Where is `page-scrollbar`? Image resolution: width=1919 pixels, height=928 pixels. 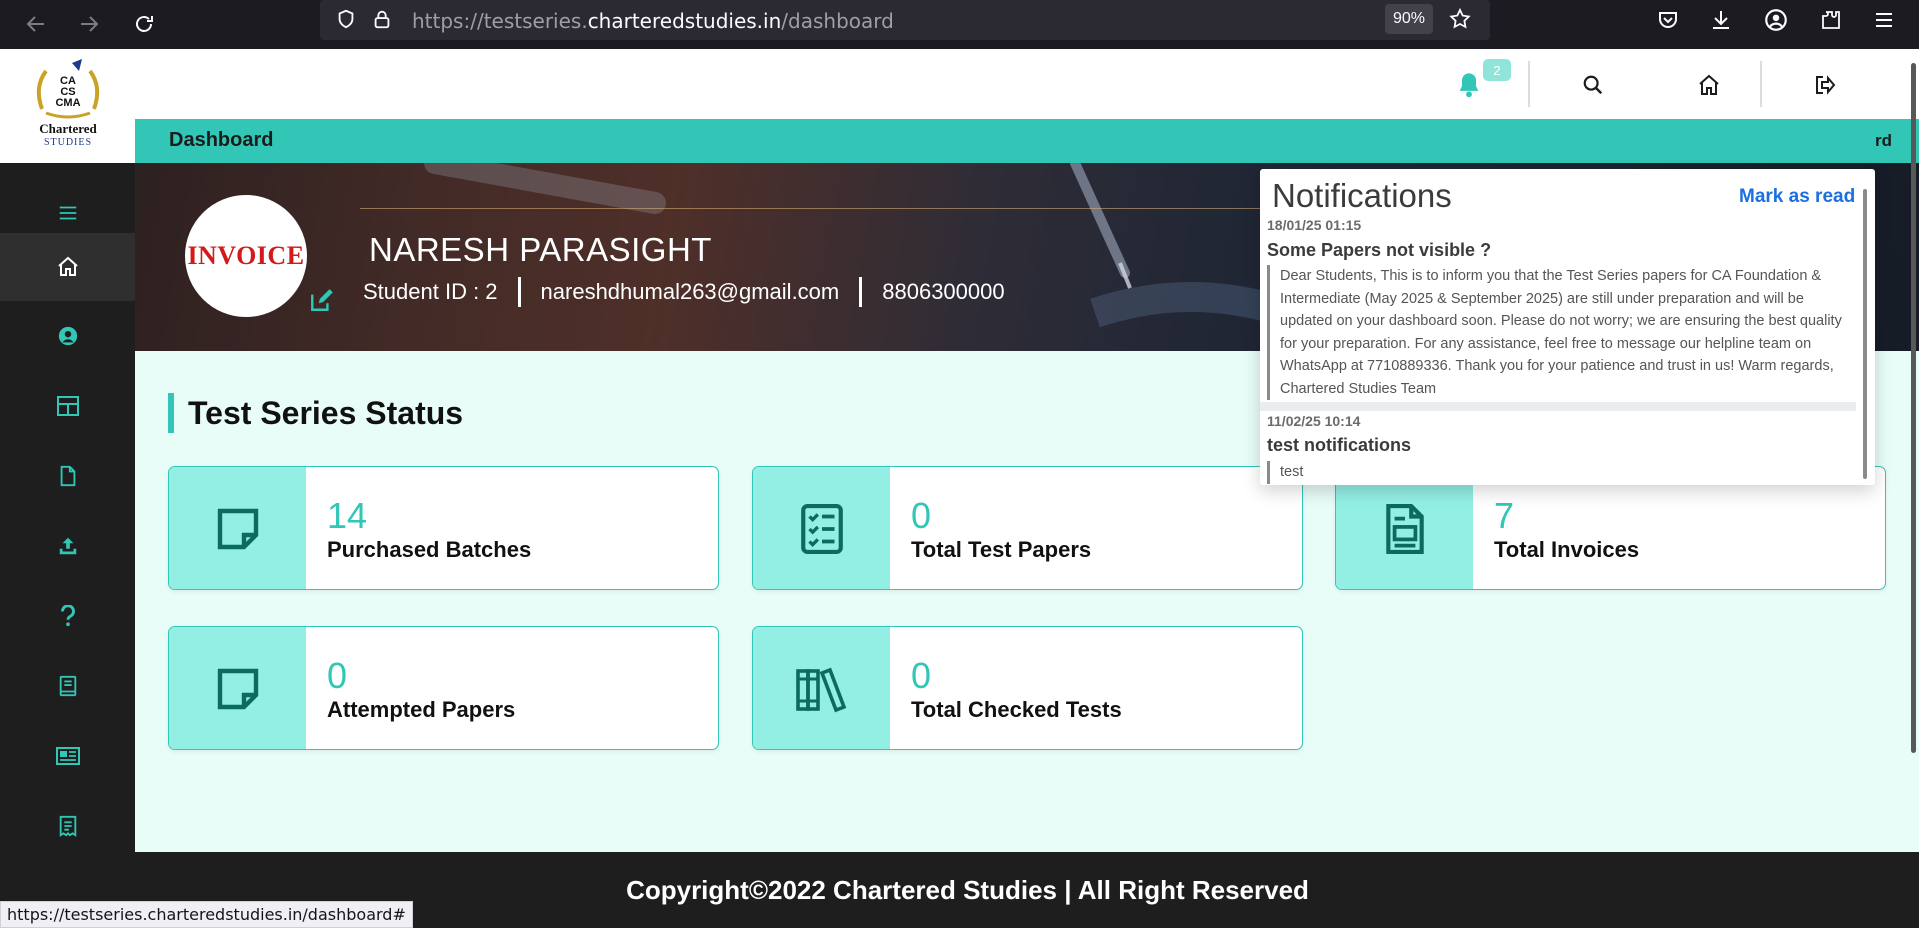 page-scrollbar is located at coordinates (1914, 488).